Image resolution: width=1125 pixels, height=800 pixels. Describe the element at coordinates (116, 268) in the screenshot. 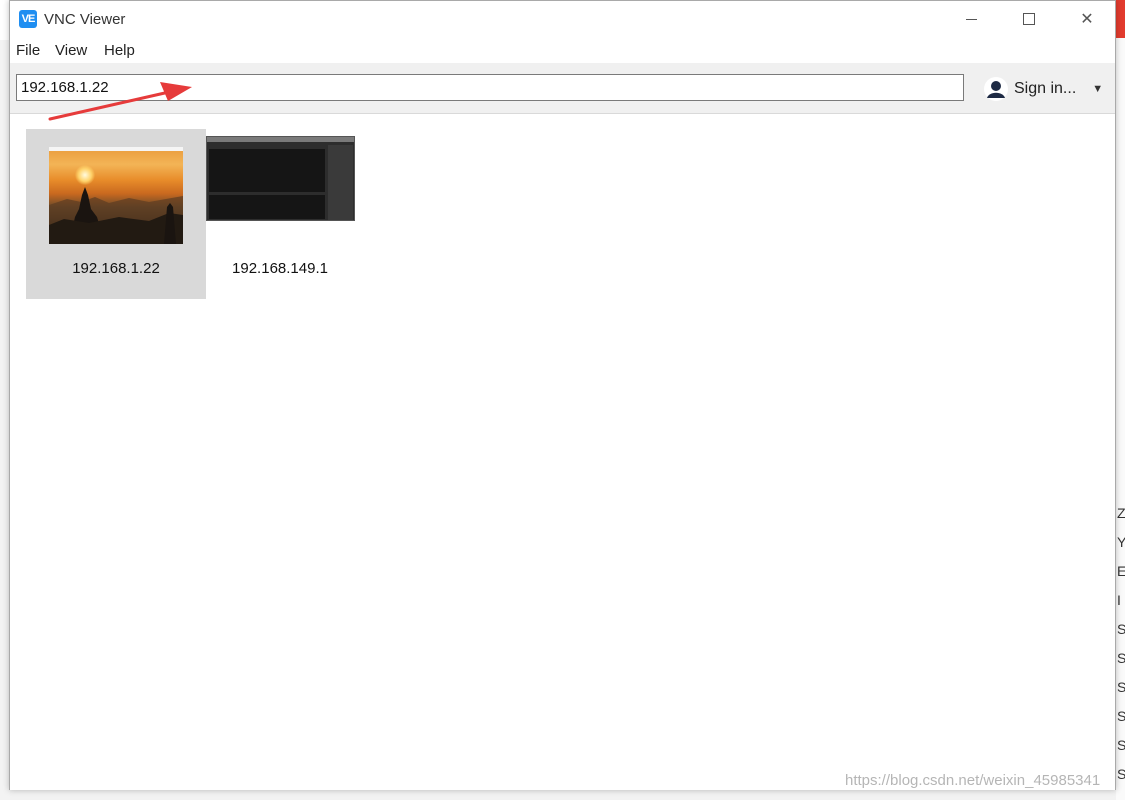

I see `connection-label: 192.168.1.22` at that location.